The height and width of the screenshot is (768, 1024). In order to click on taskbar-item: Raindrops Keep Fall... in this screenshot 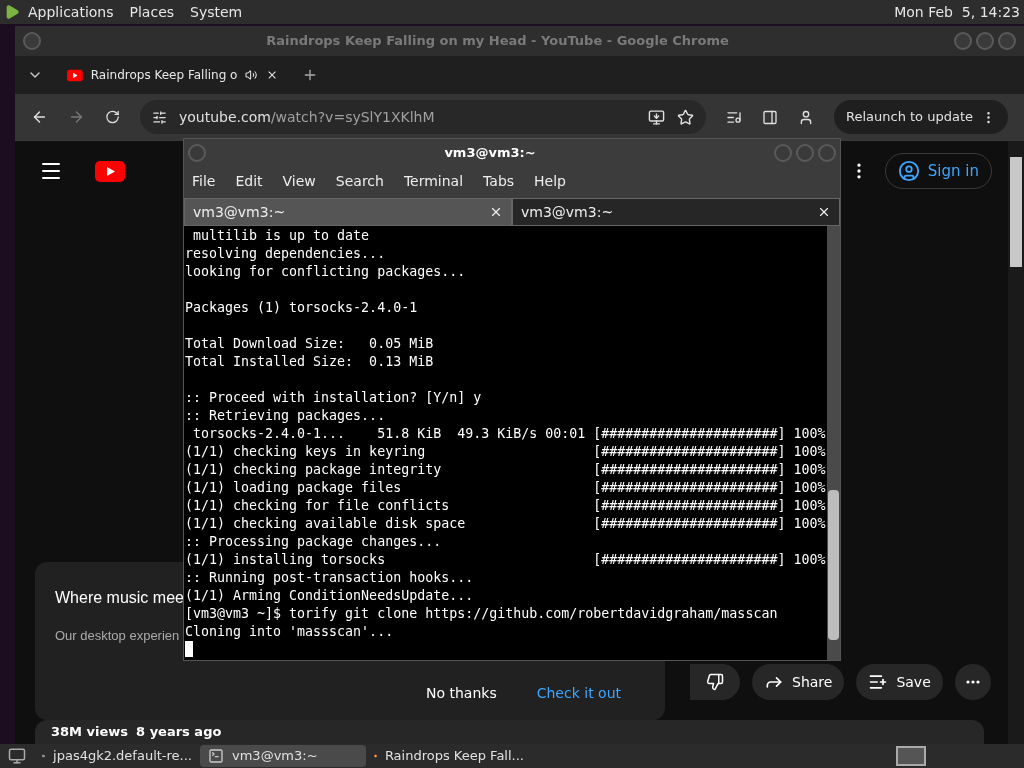, I will do `click(449, 756)`.